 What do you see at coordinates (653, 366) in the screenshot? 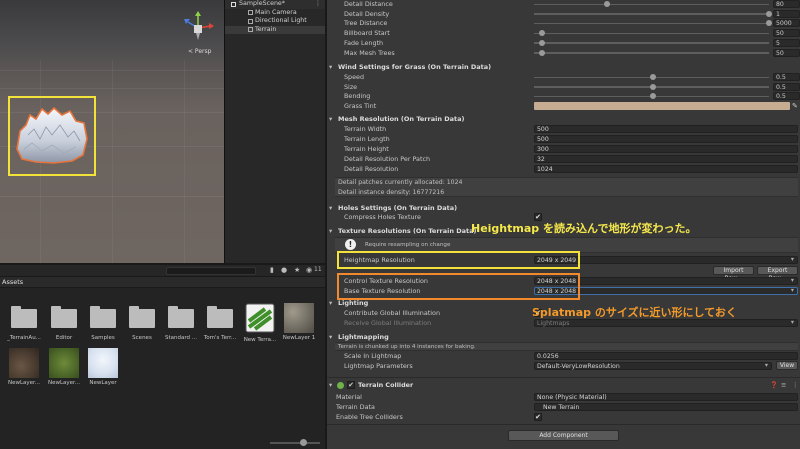
I see `lightmap-parameters-dropdown: Default-VeryLowResolution` at bounding box center [653, 366].